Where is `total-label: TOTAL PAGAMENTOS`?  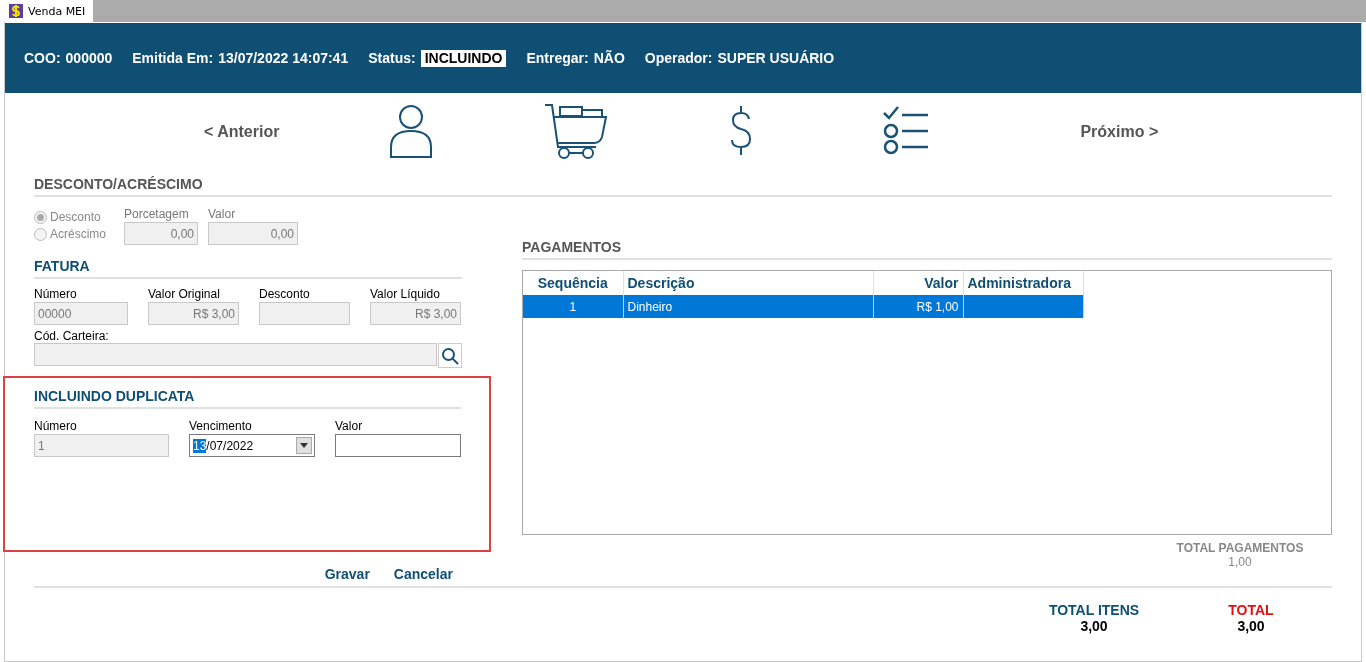 total-label: TOTAL PAGAMENTOS is located at coordinates (1240, 548).